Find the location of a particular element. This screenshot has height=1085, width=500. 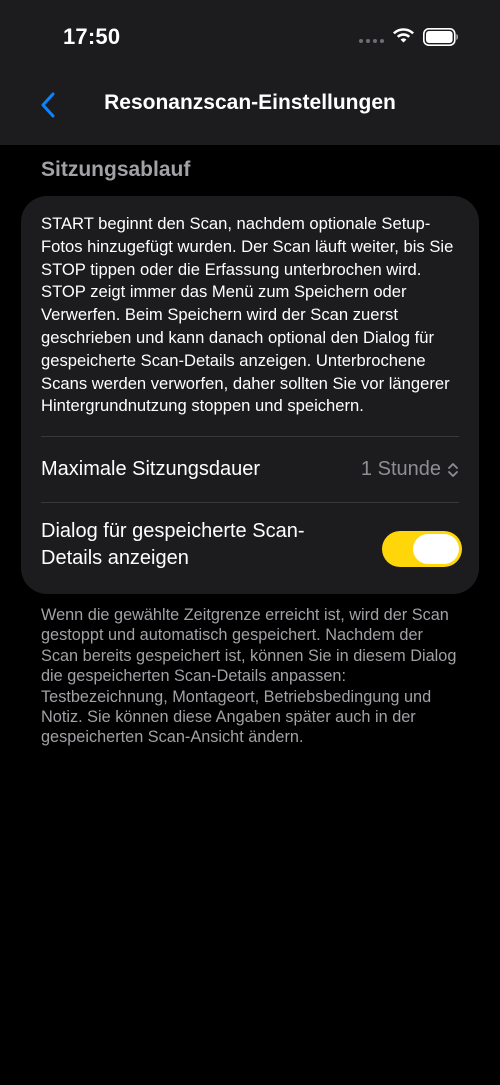

signal-icon is located at coordinates (372, 41).